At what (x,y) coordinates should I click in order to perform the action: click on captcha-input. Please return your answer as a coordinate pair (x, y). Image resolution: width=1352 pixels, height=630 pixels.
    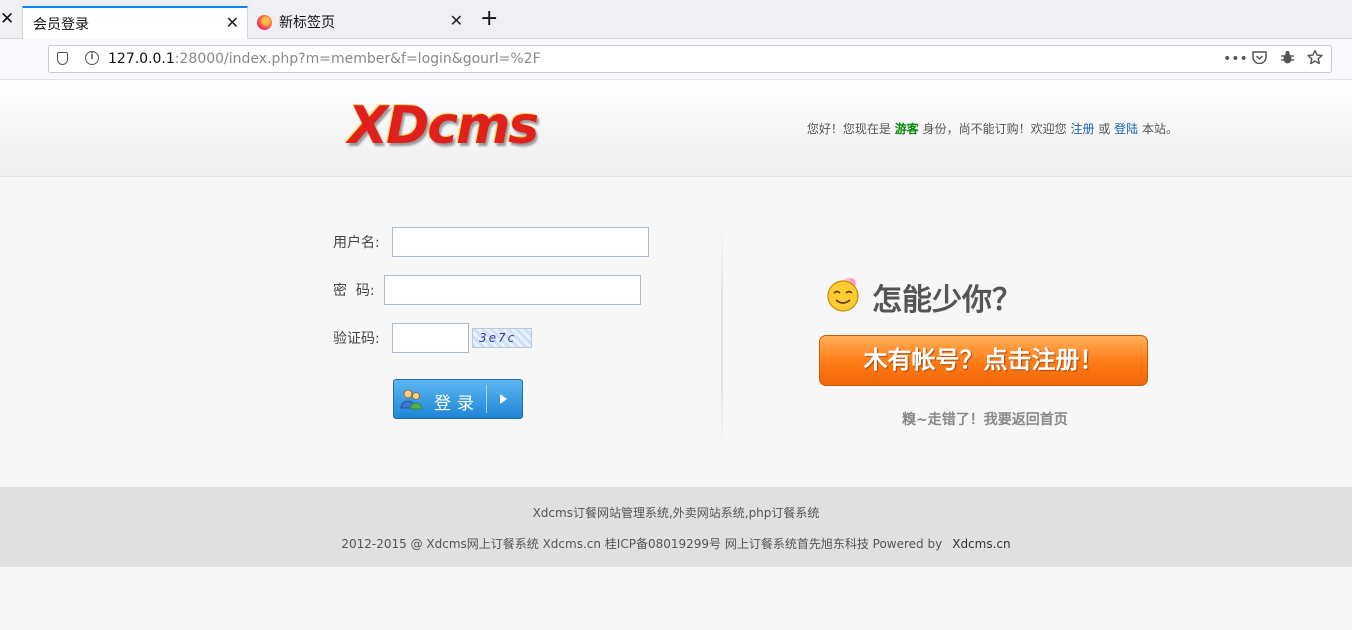
    Looking at the image, I should click on (430, 338).